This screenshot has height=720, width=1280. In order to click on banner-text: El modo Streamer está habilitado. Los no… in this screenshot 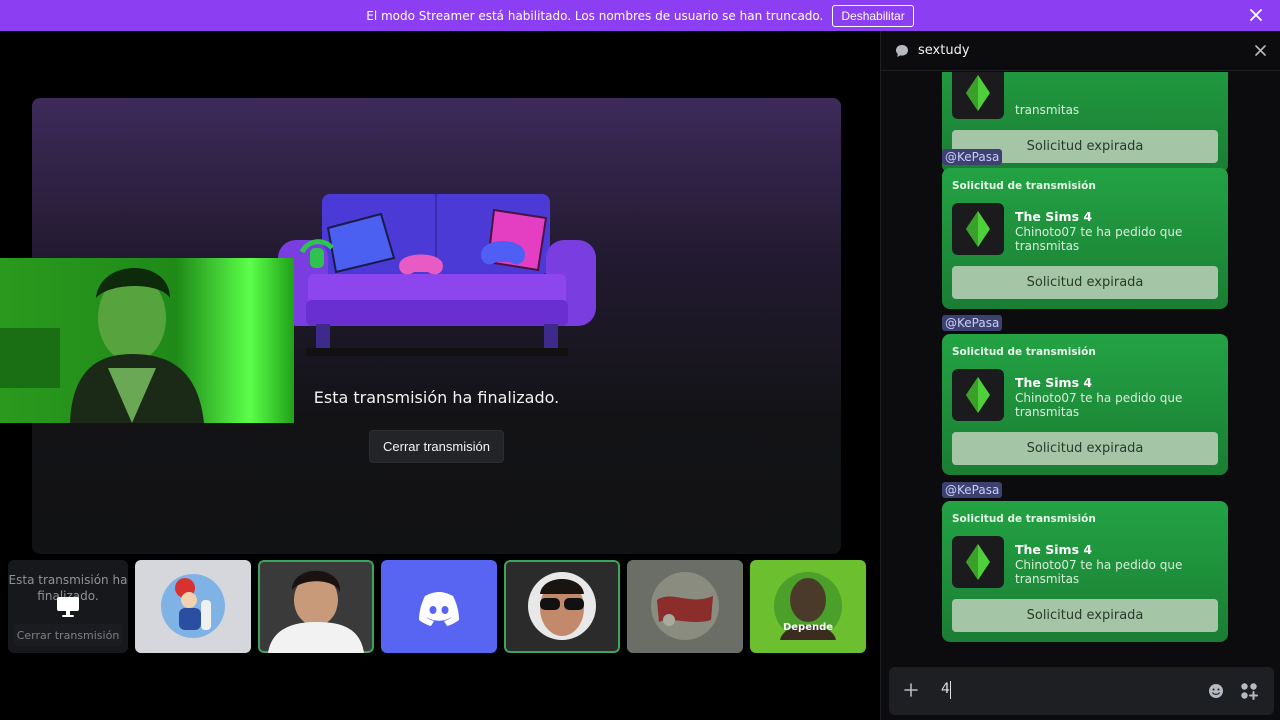, I will do `click(595, 15)`.